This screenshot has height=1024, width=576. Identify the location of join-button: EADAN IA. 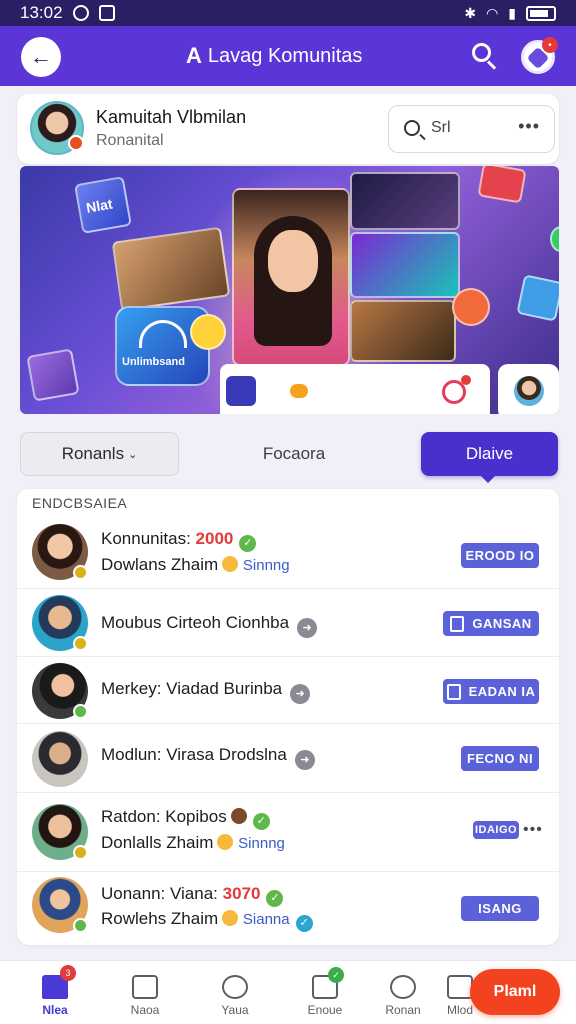
(491, 691).